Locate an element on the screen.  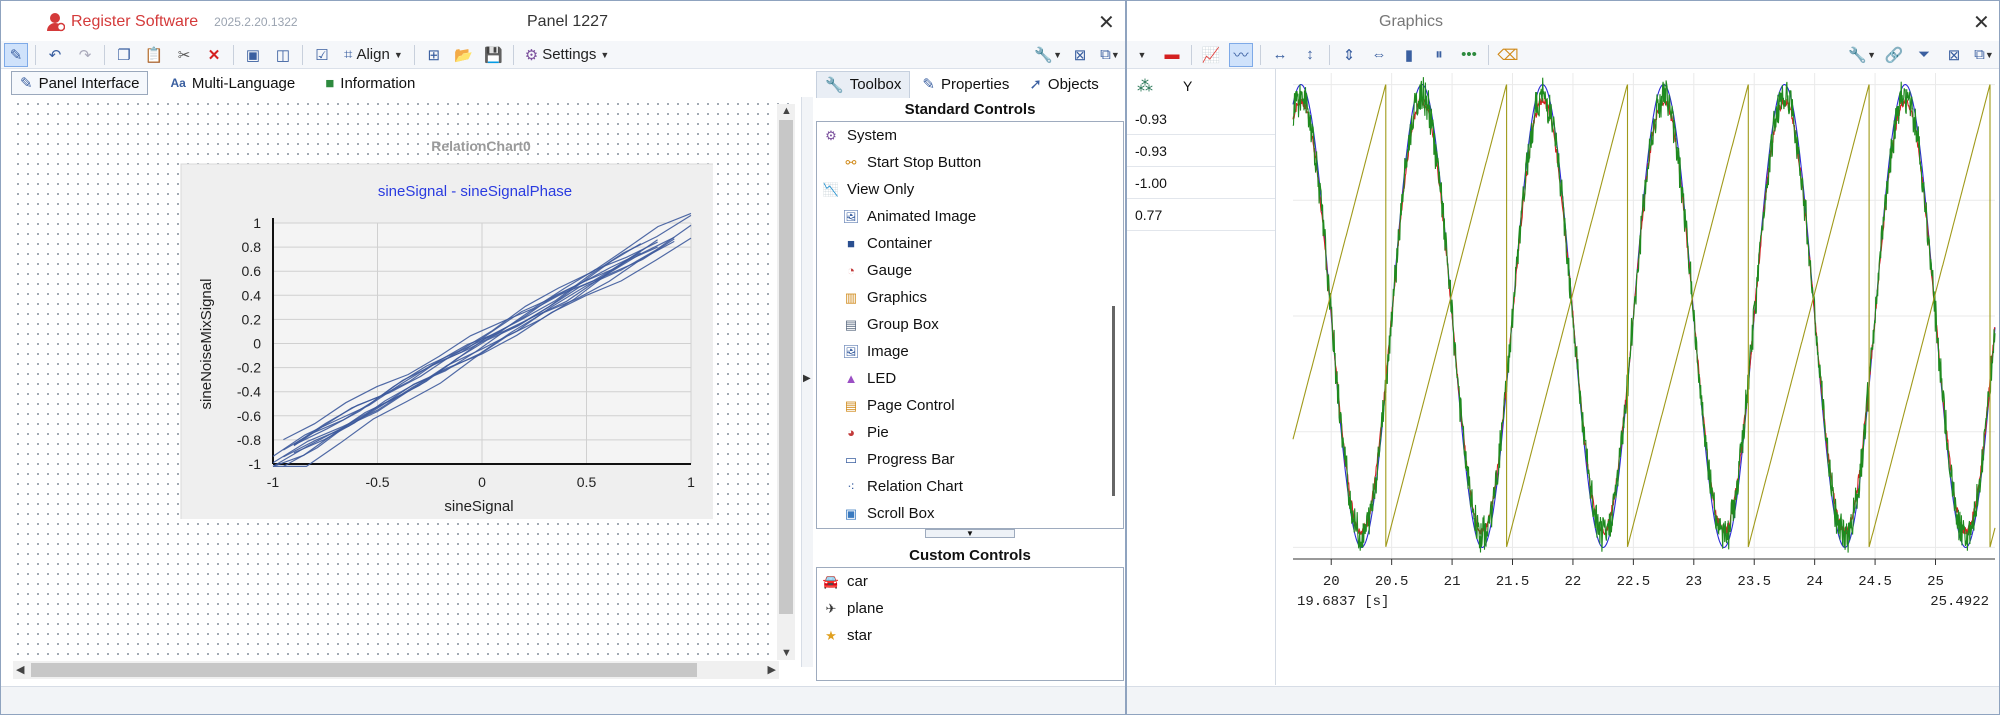
canvas-vertical-scrollbar: ▲ ▼ is located at coordinates (786, 382).